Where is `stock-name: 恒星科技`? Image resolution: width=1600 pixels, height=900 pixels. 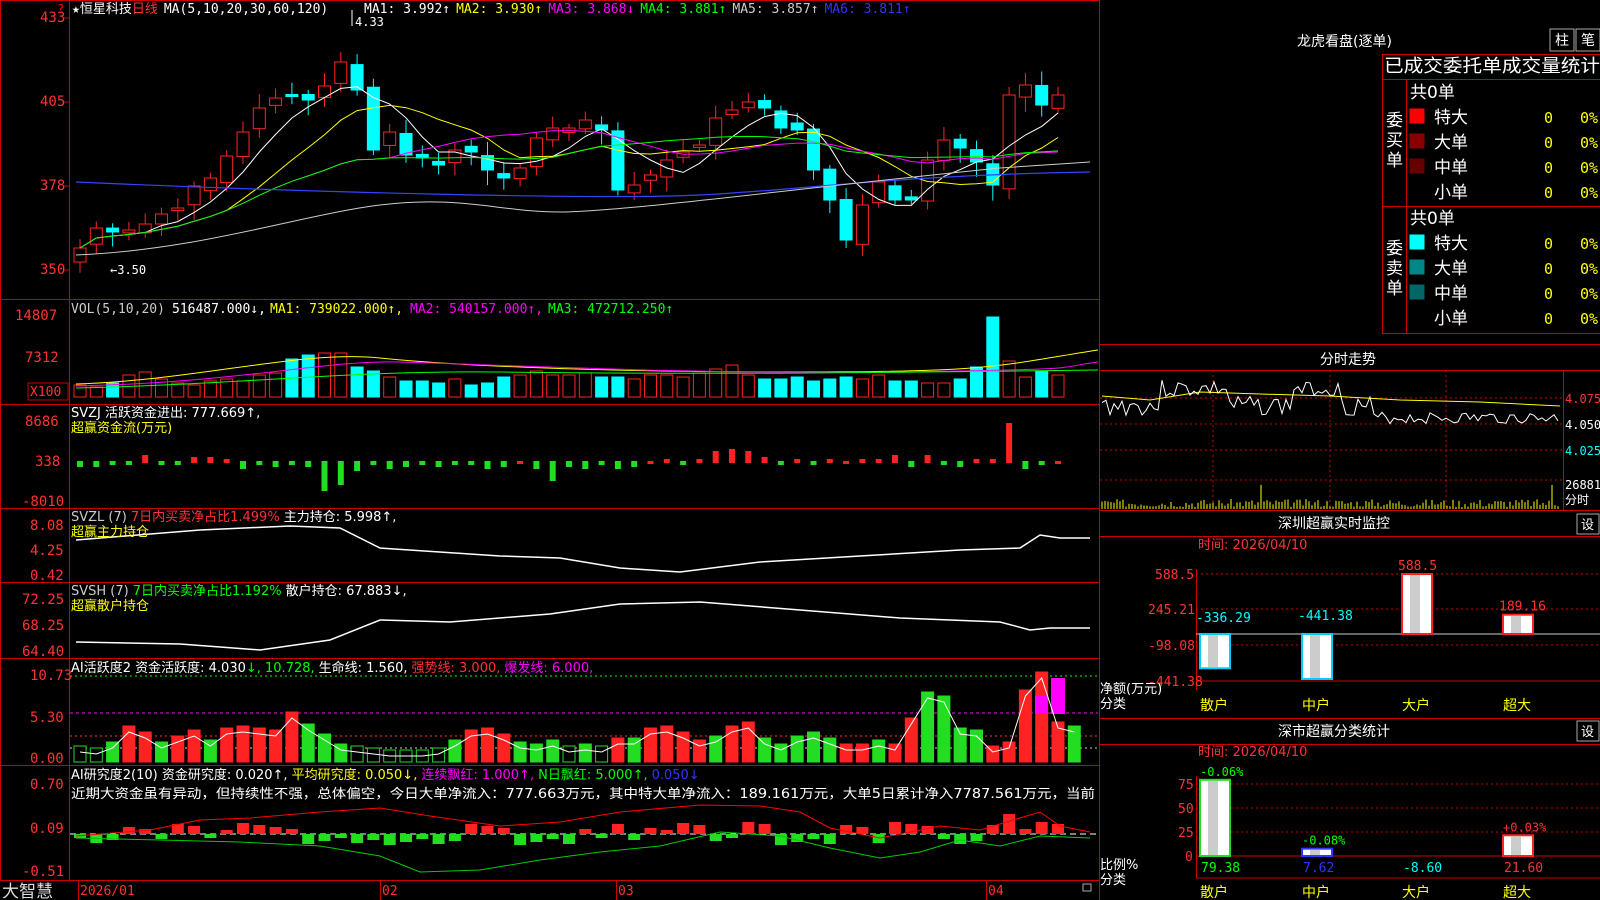
stock-name: 恒星科技 is located at coordinates (106, 9).